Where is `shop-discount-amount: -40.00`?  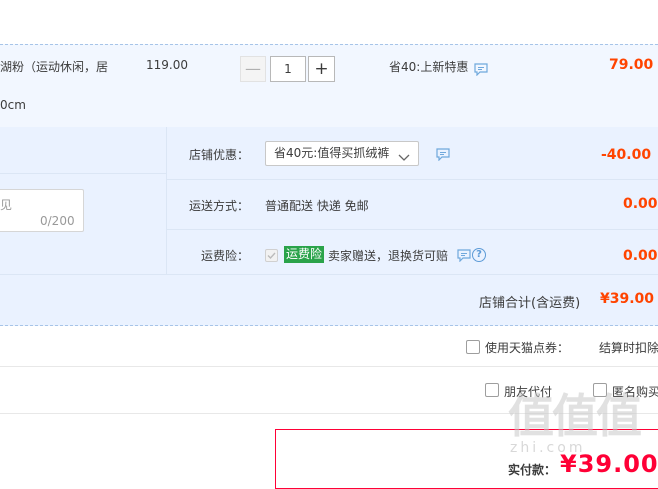 shop-discount-amount: -40.00 is located at coordinates (626, 155).